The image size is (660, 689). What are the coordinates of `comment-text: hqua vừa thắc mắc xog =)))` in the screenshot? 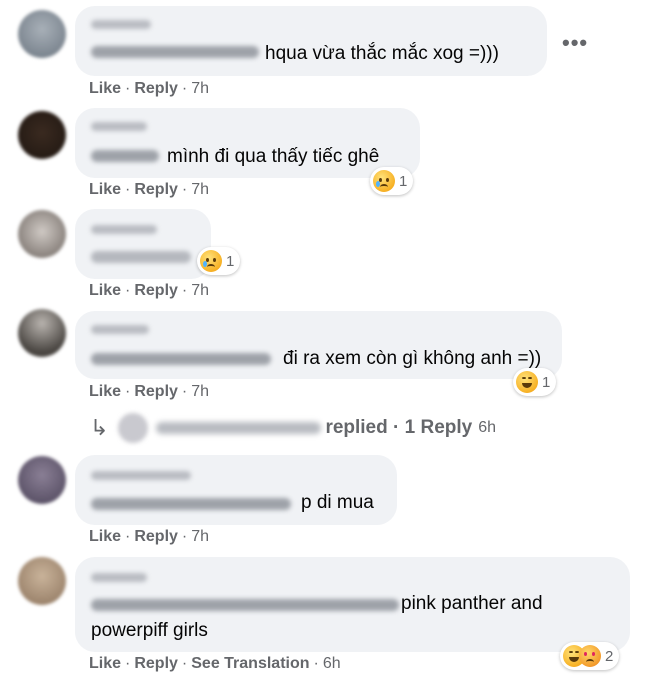 It's located at (382, 53).